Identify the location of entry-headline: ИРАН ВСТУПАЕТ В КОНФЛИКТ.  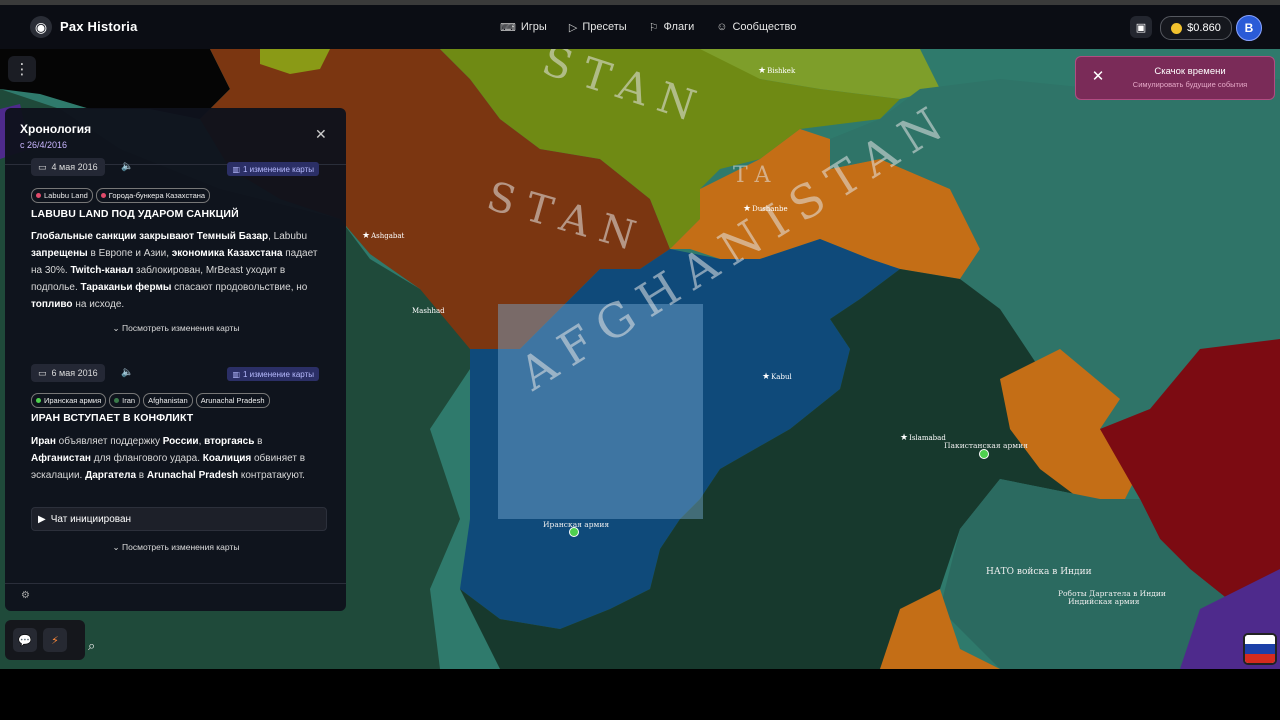
(112, 418).